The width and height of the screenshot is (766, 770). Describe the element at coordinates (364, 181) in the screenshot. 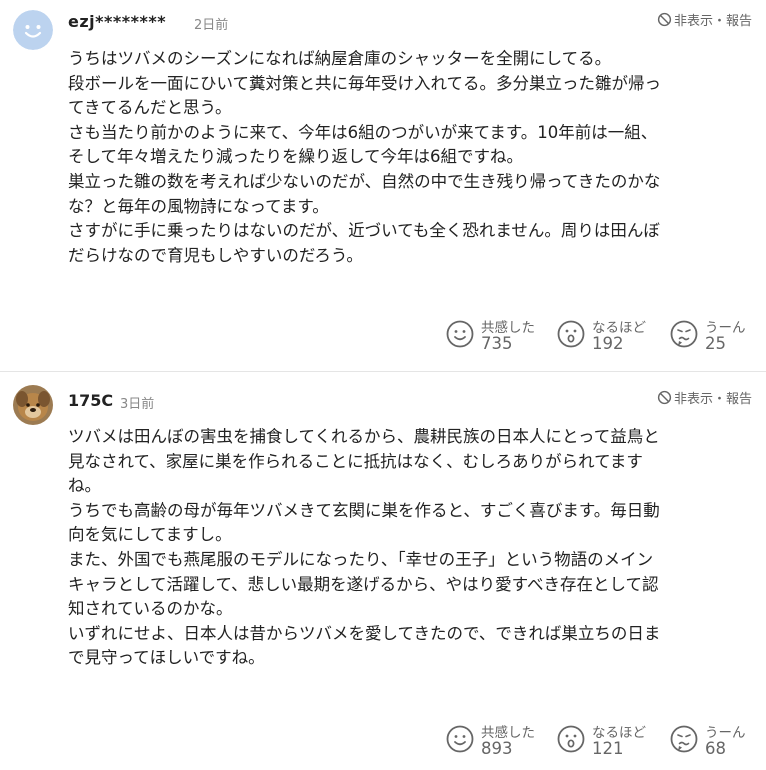

I see `comment-line: 巣立った雛の数を考えれば少ないのだが、自然の中で生き残り帰ってきたのかな` at that location.